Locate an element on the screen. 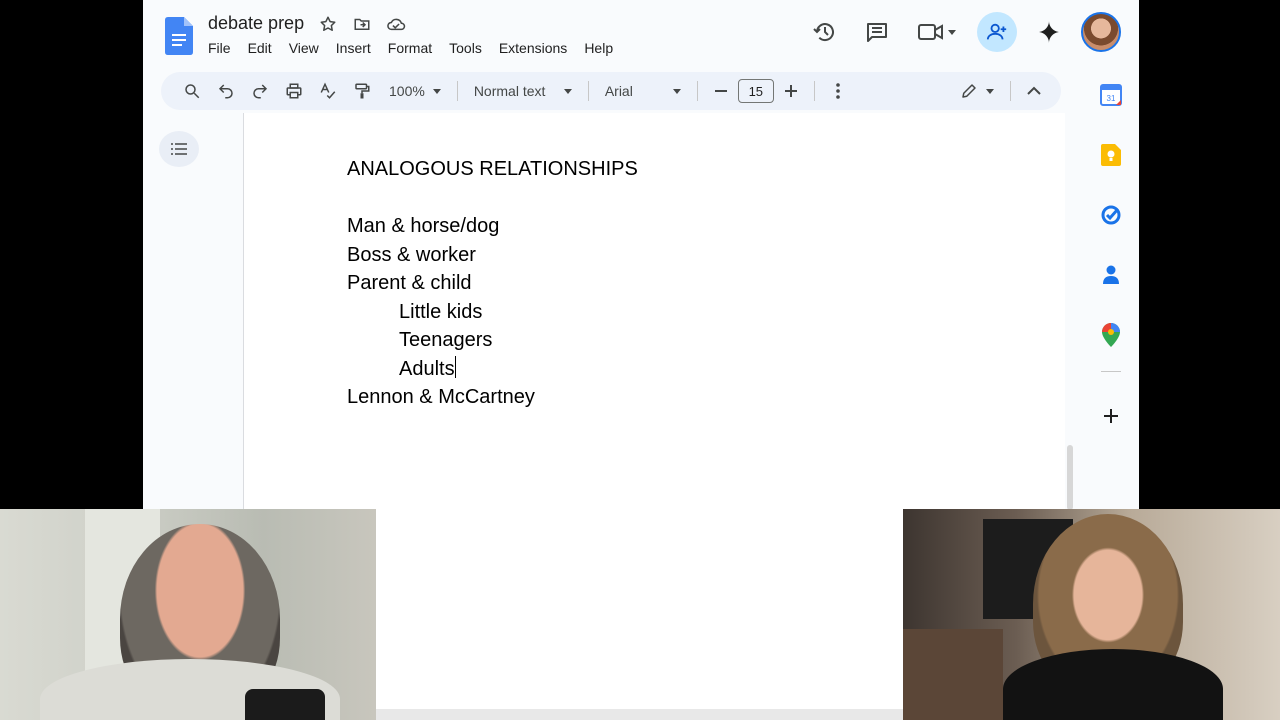  list-item: Man & horse/dog is located at coordinates (423, 226).